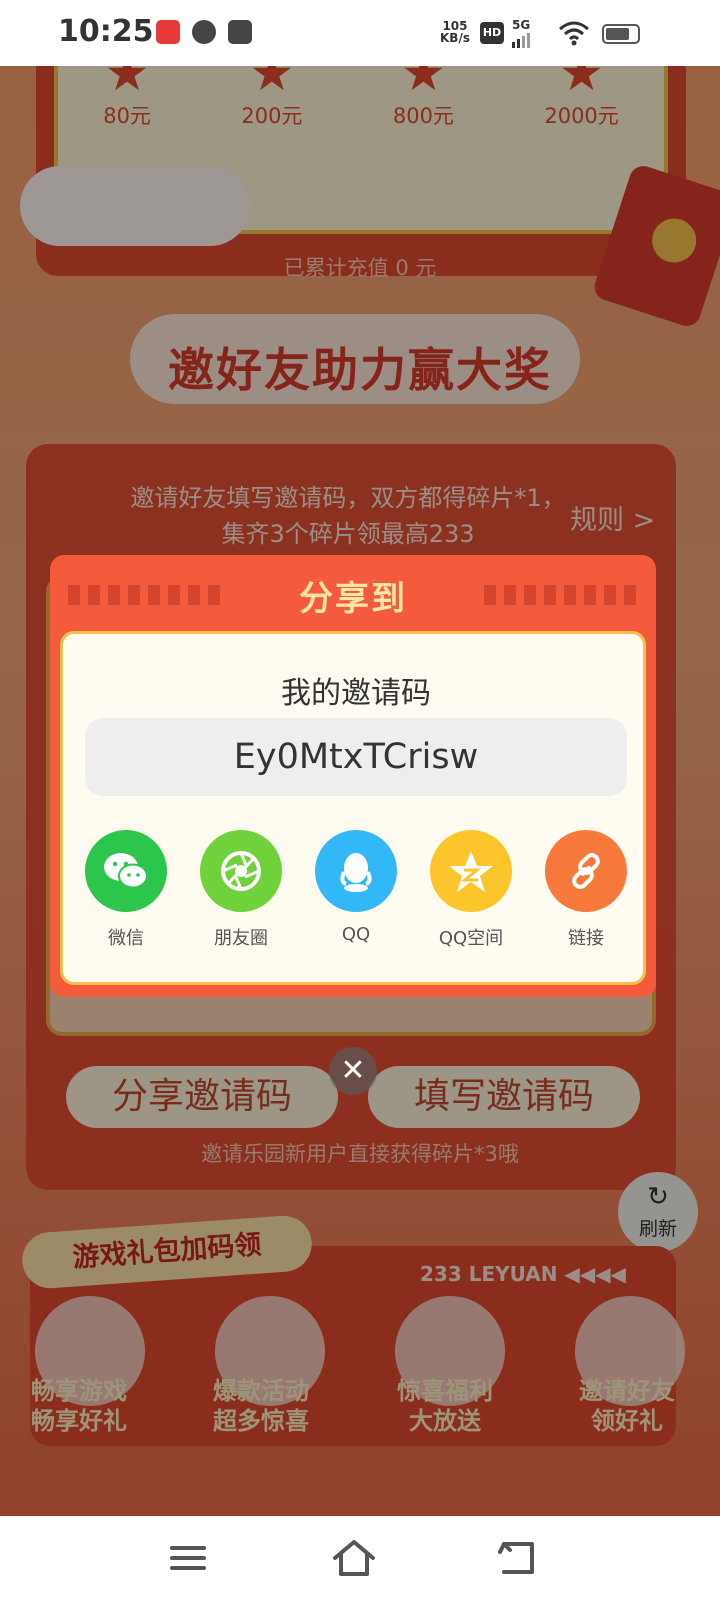 The height and width of the screenshot is (1600, 720). What do you see at coordinates (518, 1558) in the screenshot?
I see `back-icon` at bounding box center [518, 1558].